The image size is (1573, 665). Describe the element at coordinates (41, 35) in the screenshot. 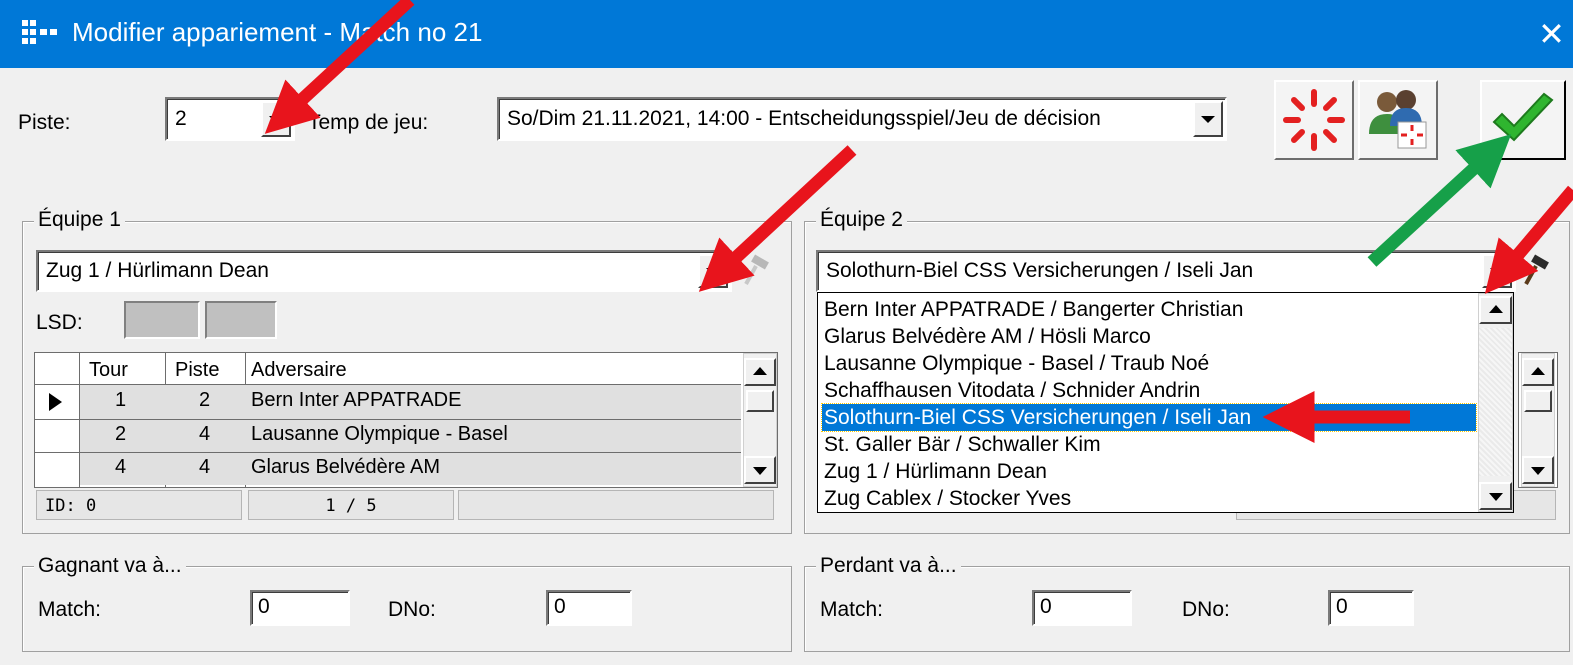

I see `app-tree-icon` at that location.